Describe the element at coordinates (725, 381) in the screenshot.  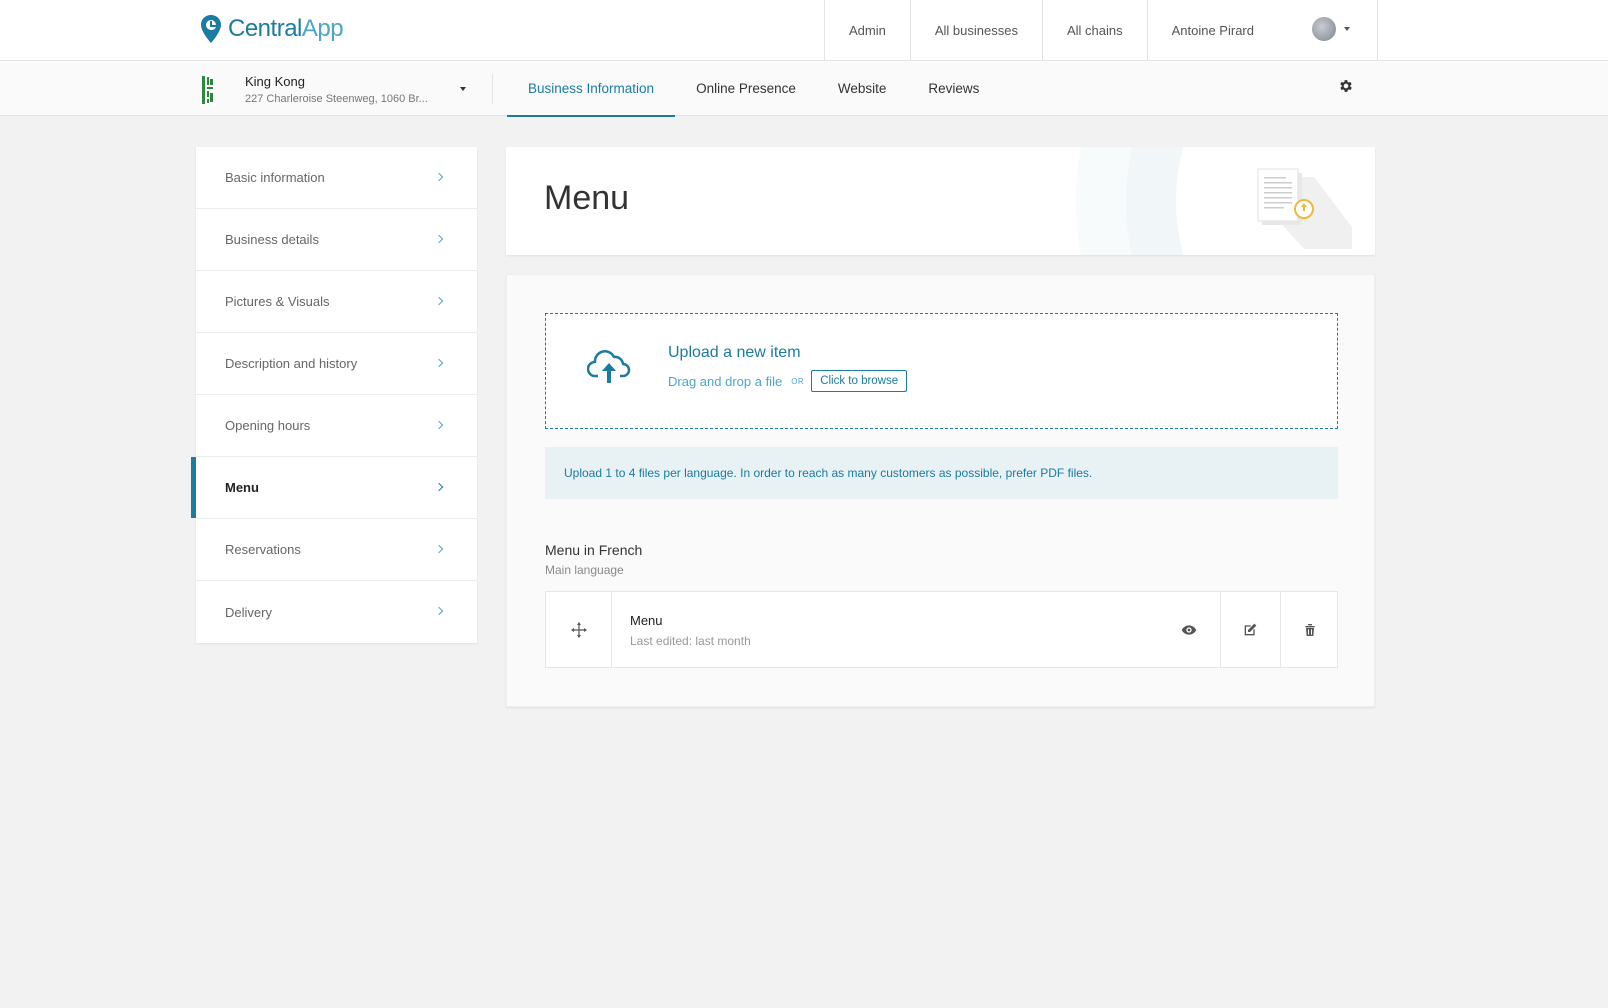
I see `drag-drop-text: Drag and drop a file` at that location.